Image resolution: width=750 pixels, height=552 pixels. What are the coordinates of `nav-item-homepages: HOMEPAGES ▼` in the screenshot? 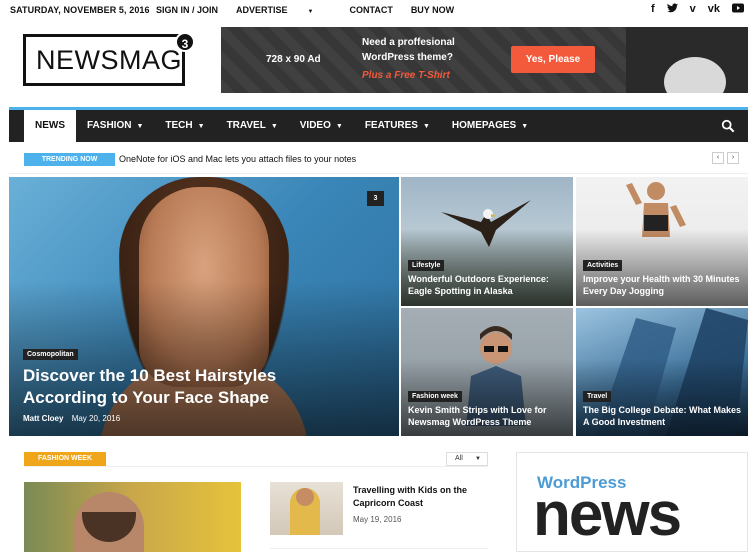 It's located at (490, 126).